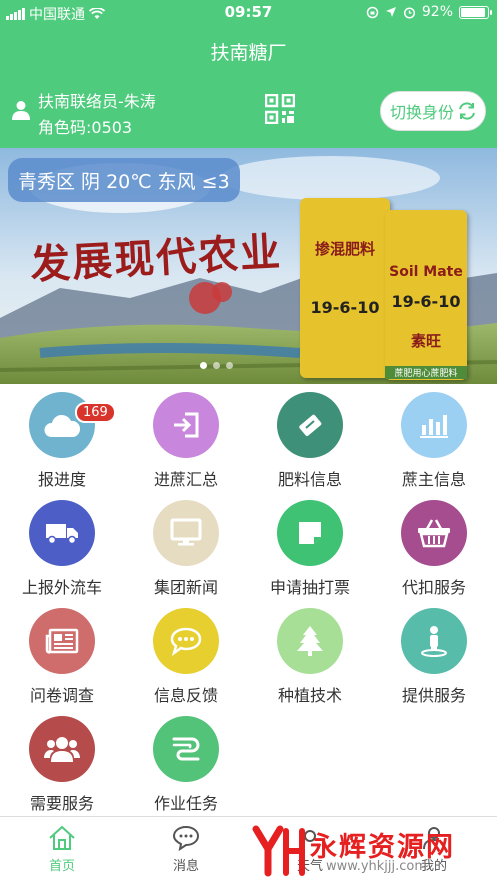 This screenshot has height=883, width=497. I want to click on qr-code-icon, so click(280, 109).